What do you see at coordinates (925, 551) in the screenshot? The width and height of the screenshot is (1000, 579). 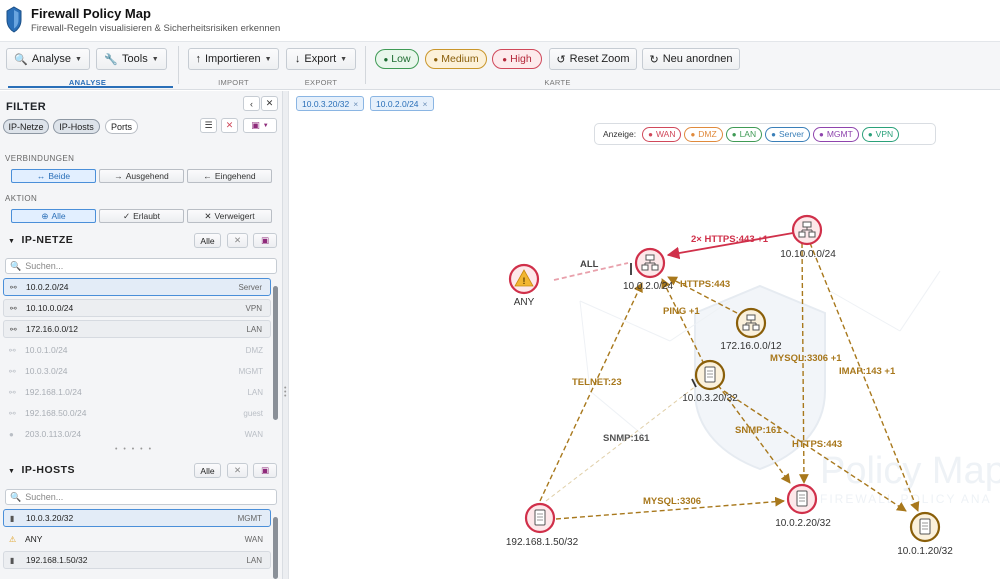 I see `node-label: 10.0.1.20/32` at bounding box center [925, 551].